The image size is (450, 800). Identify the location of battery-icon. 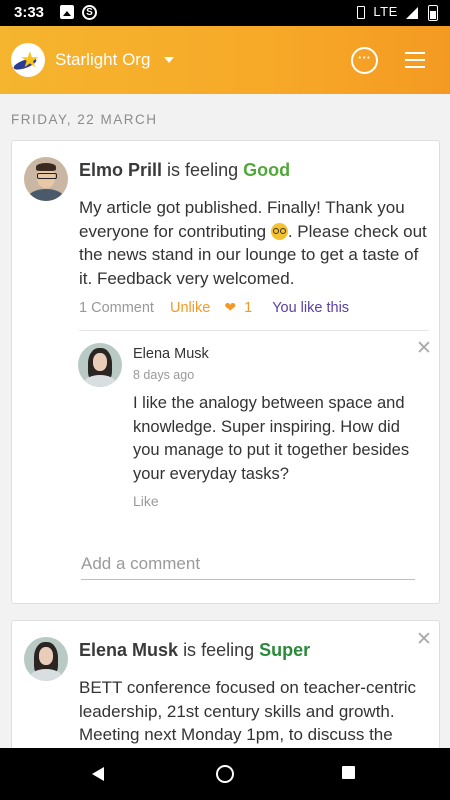
(433, 12).